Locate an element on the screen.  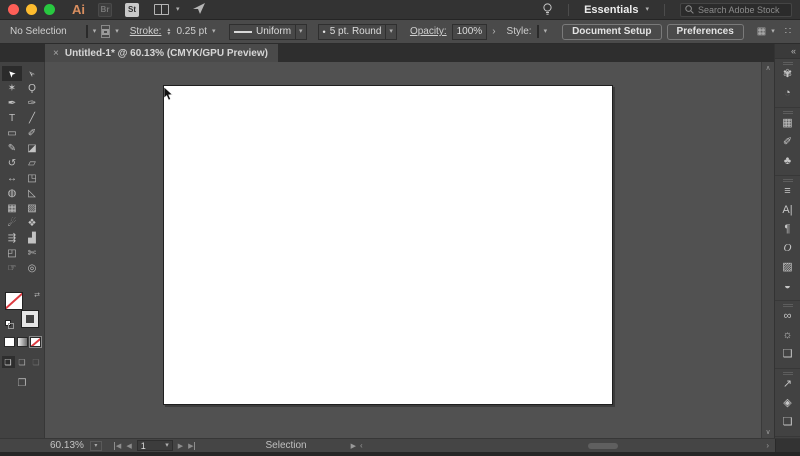
opacity-submenu-icon: › is located at coordinates (493, 31).